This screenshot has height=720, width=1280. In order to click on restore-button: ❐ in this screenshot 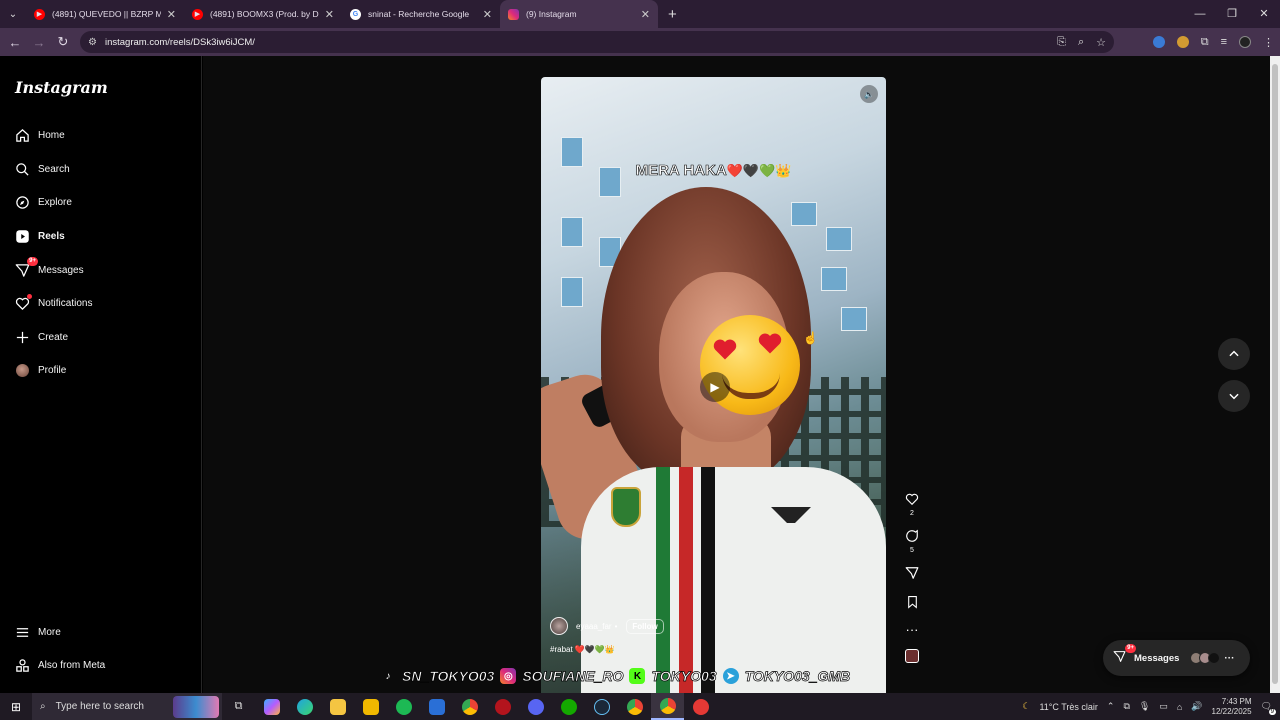, I will do `click(1232, 14)`.